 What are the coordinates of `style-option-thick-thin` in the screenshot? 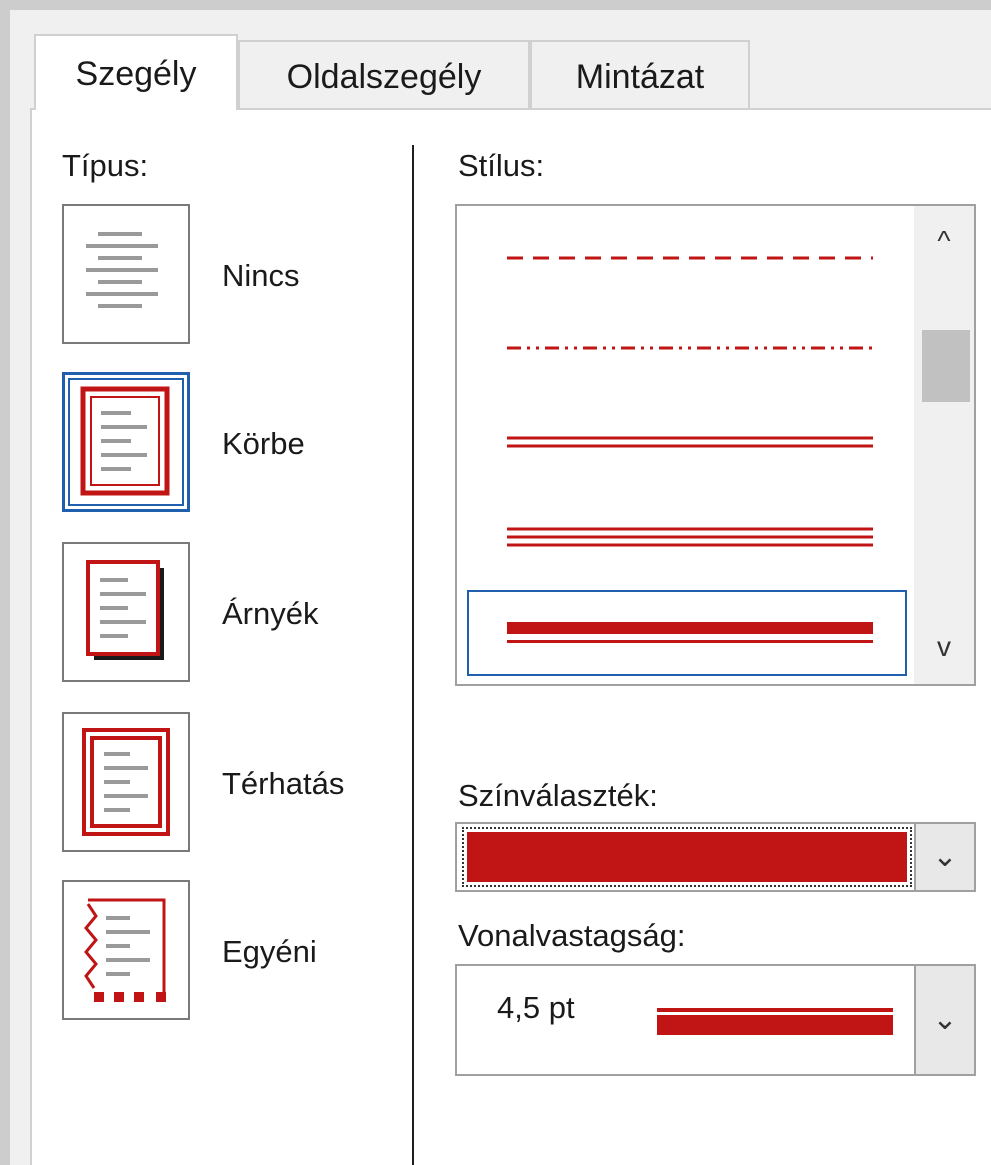 It's located at (690, 633).